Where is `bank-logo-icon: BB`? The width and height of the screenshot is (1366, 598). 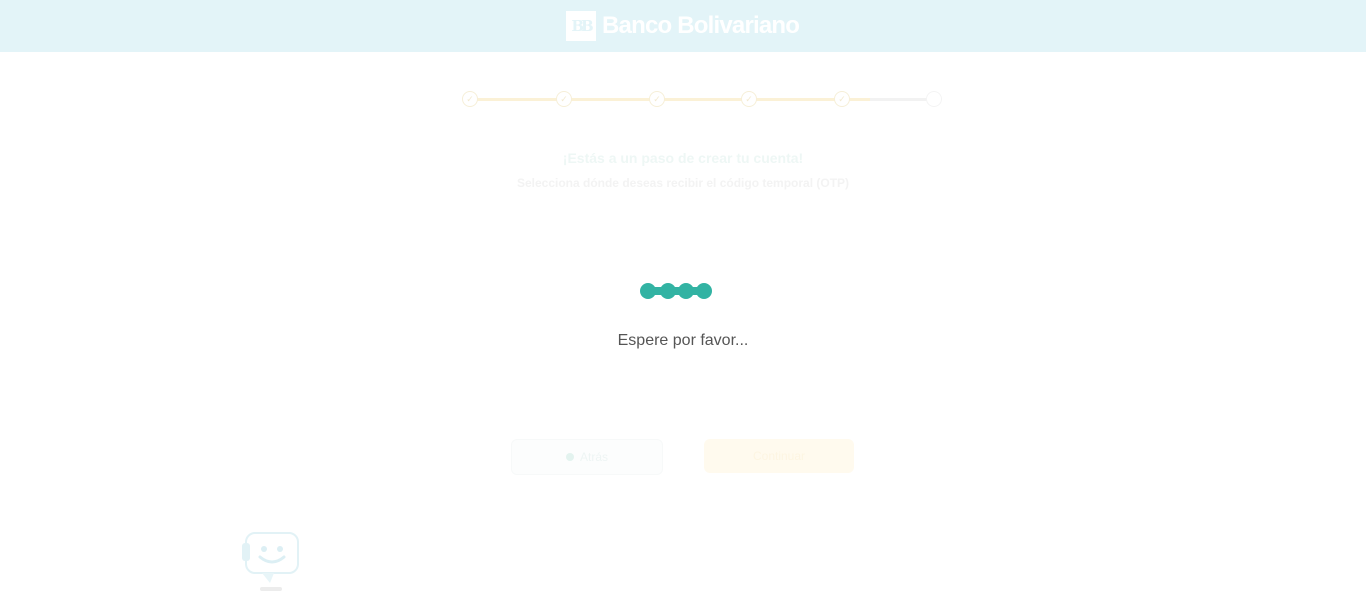
bank-logo-icon: BB is located at coordinates (581, 26).